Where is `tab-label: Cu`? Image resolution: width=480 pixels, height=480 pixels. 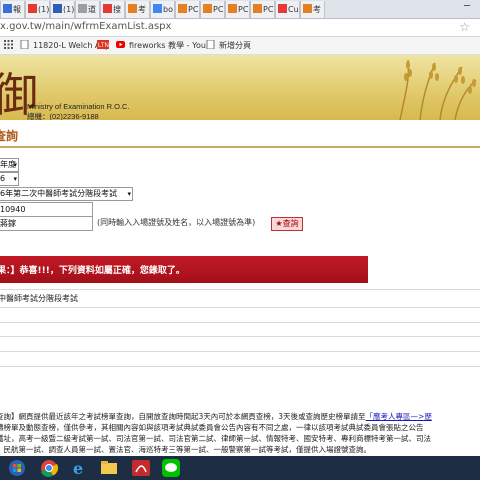 tab-label: Cu is located at coordinates (293, 9).